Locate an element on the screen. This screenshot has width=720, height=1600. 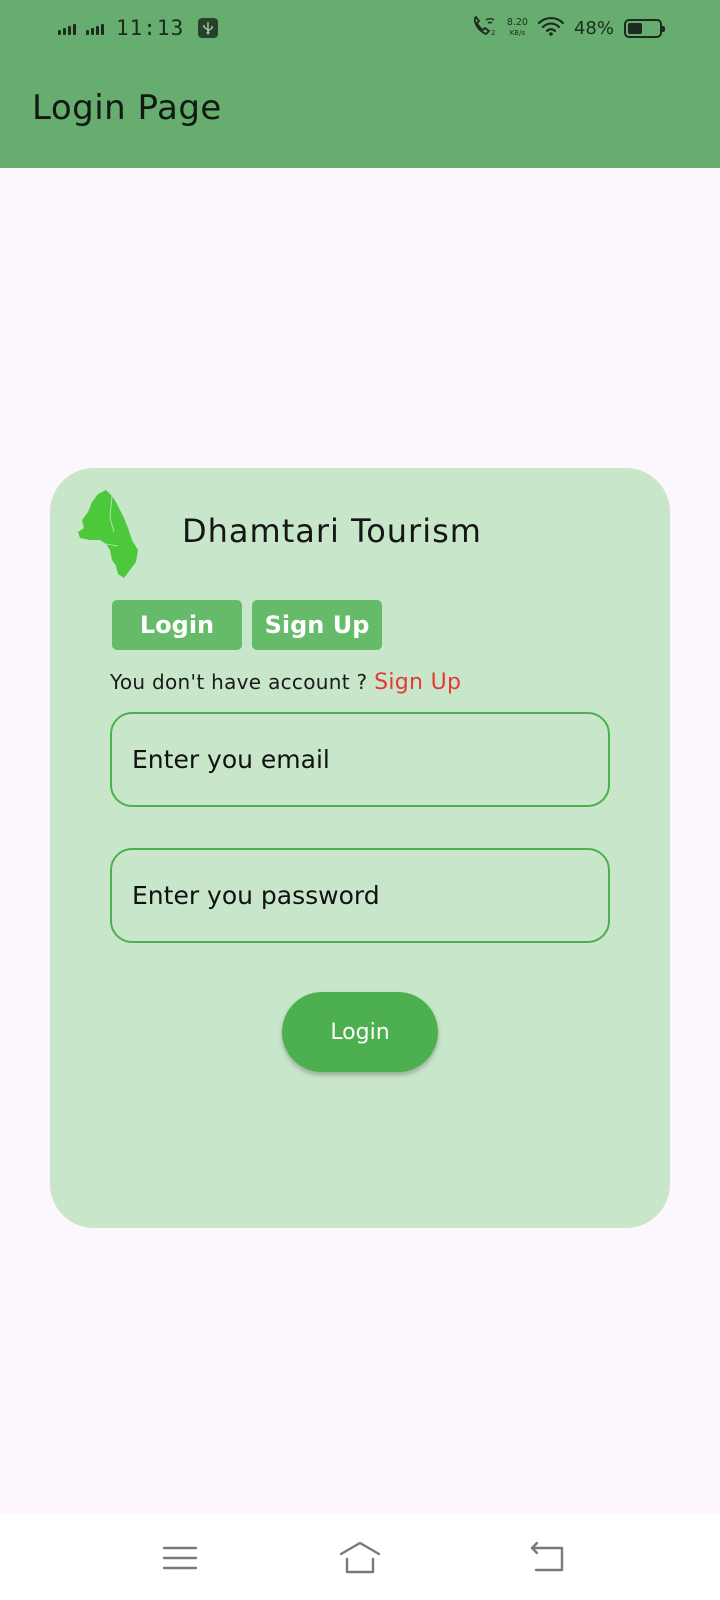
account-prompt-row: You don't have account ? Sign Up is located at coordinates (285, 682).